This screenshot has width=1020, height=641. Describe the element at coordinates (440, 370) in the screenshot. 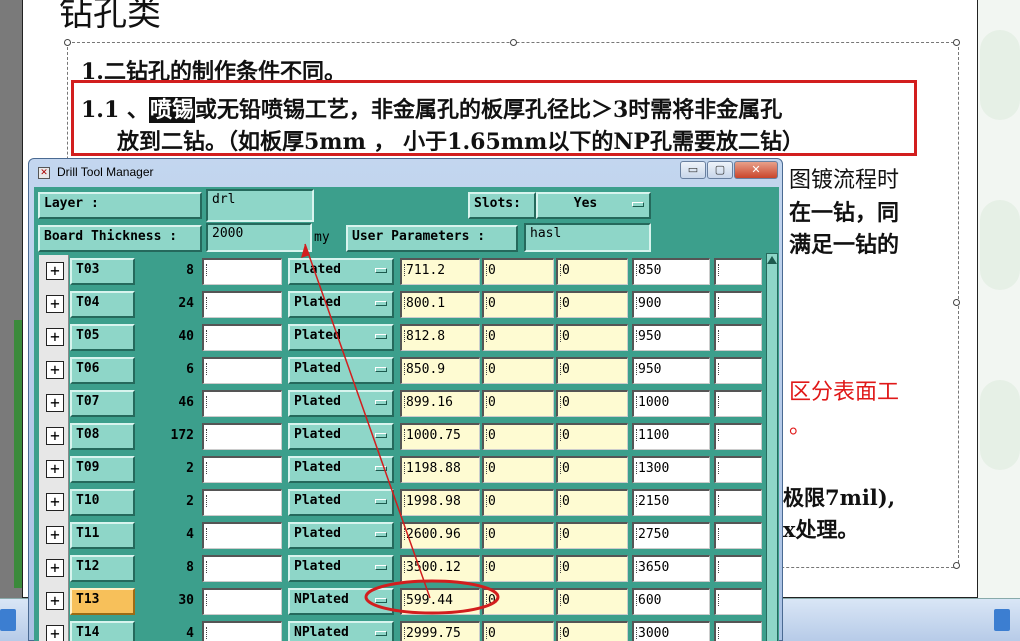

I see `drill-size-field: 850.9` at that location.